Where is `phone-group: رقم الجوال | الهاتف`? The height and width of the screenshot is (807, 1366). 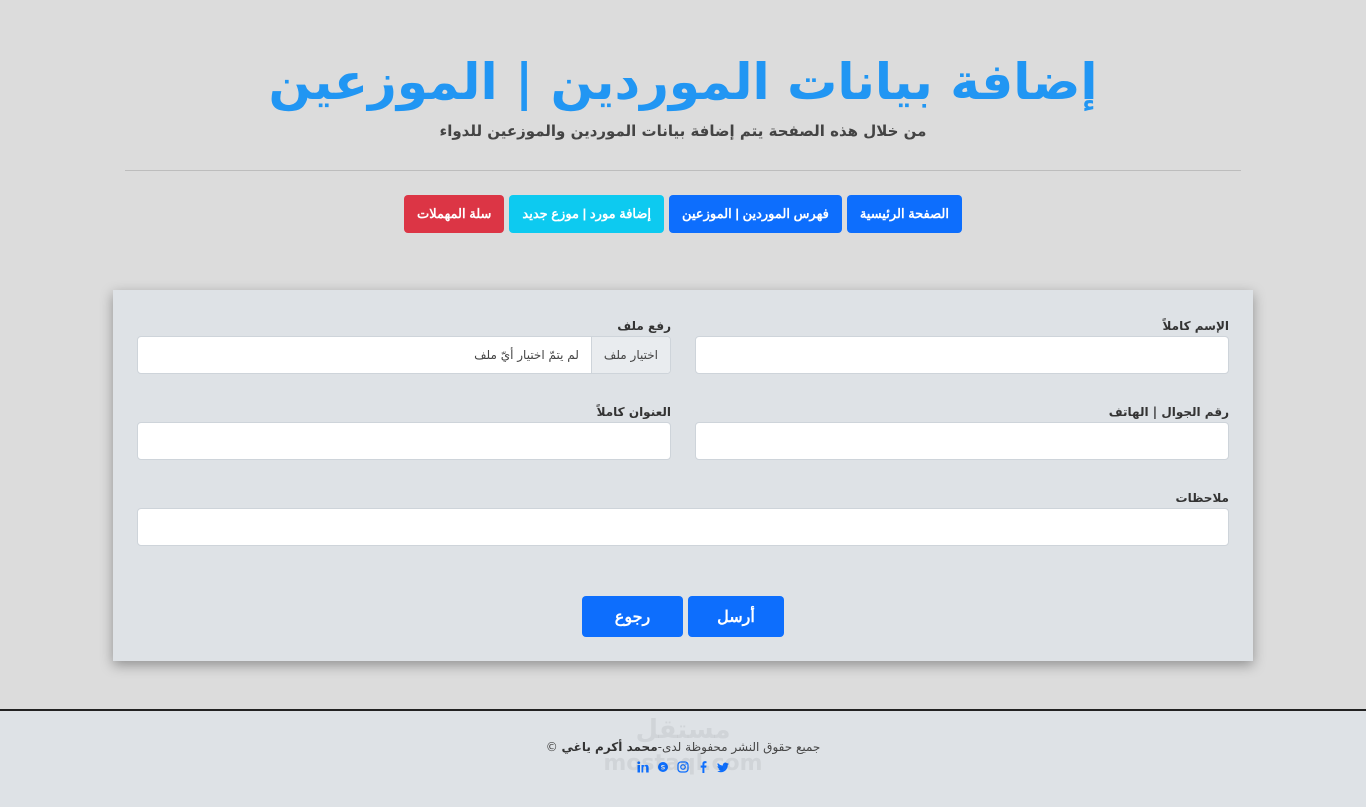 phone-group: رقم الجوال | الهاتف is located at coordinates (962, 431).